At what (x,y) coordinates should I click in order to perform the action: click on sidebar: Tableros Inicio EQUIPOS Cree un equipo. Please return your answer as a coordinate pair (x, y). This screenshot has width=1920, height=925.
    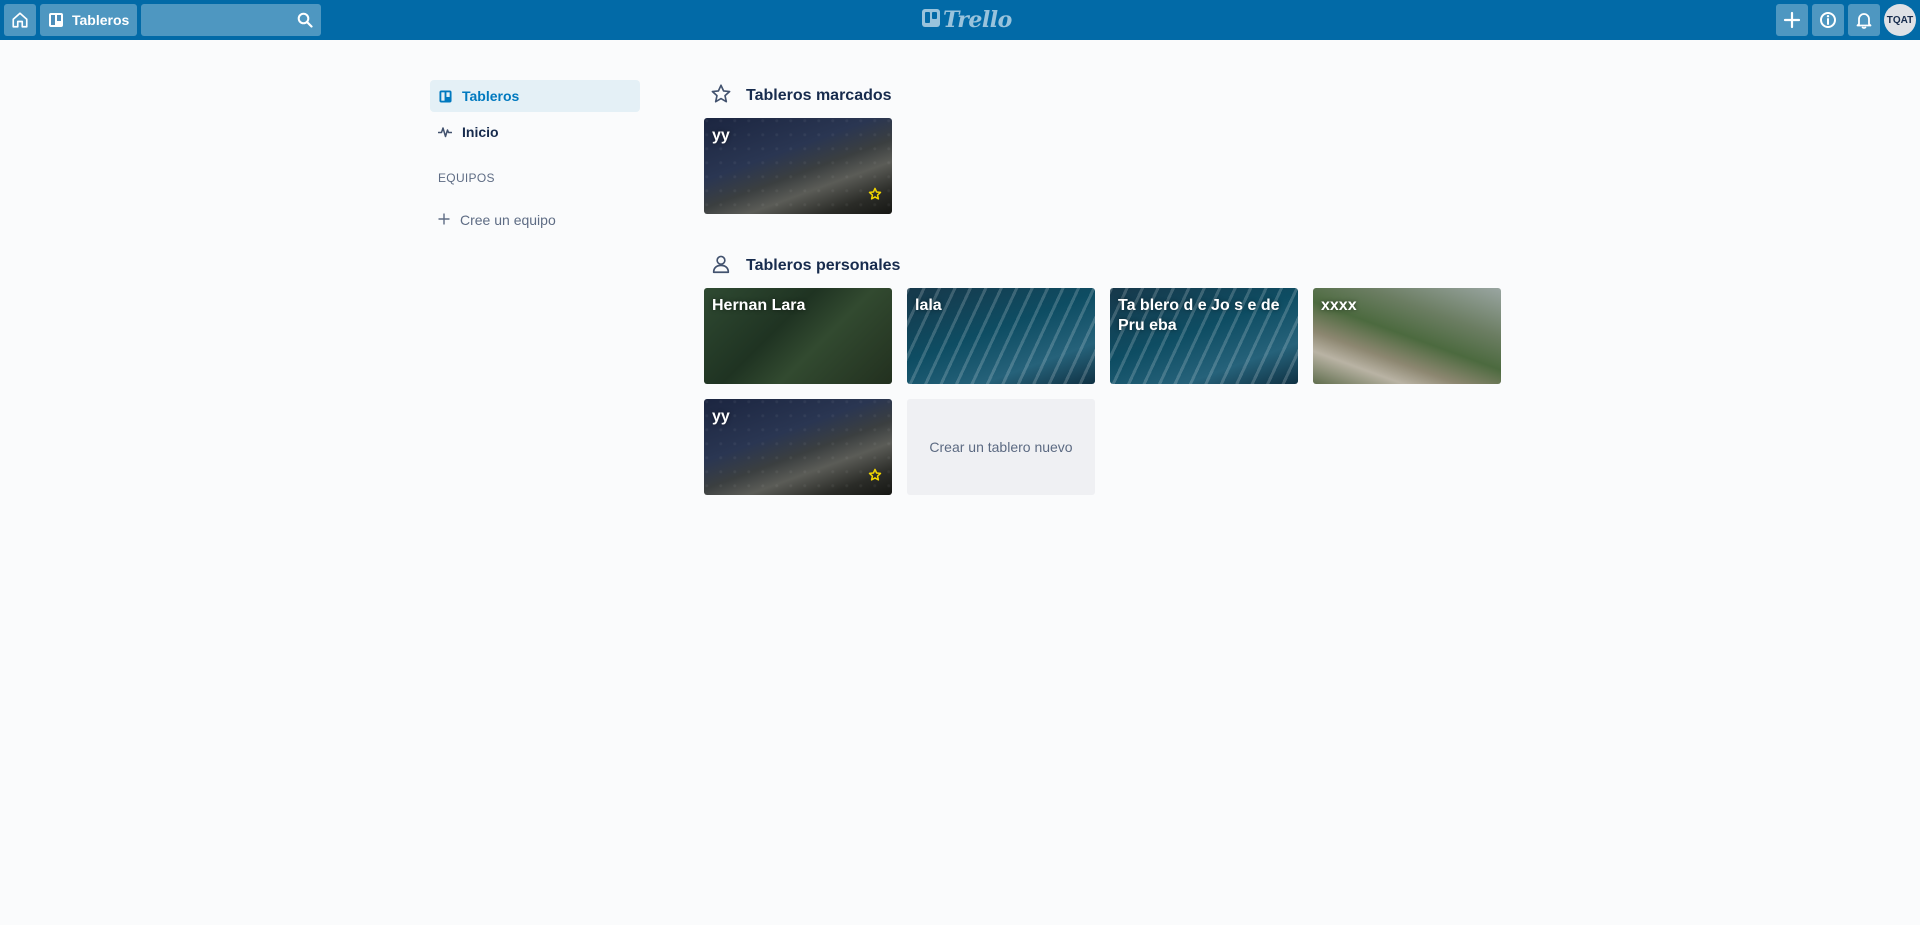
    Looking at the image, I should click on (535, 158).